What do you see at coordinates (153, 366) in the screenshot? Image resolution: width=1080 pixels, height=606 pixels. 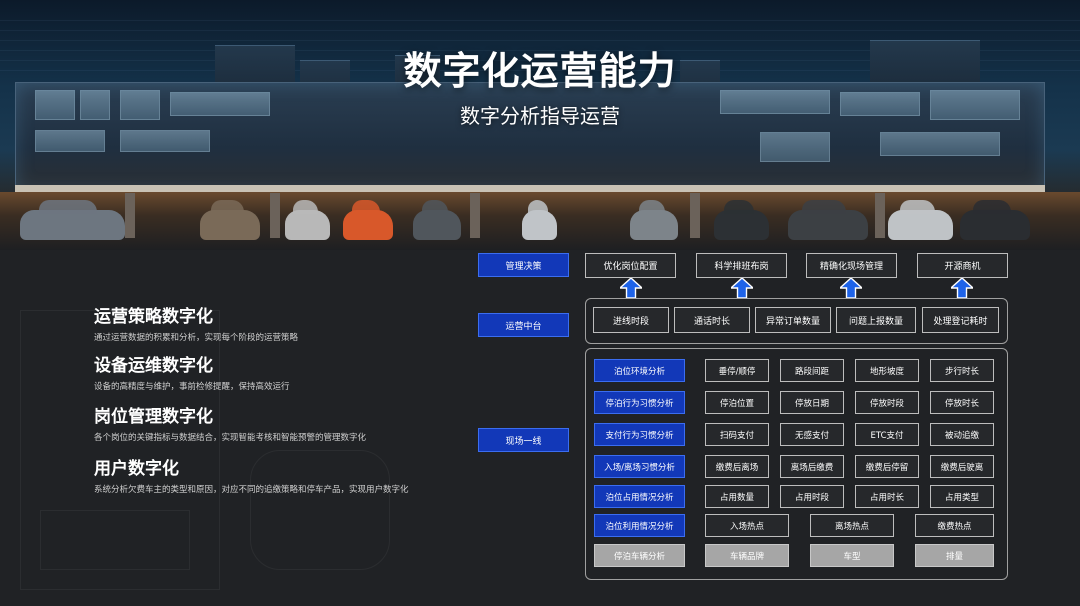 I see `section-heading: 设备运维数字化` at bounding box center [153, 366].